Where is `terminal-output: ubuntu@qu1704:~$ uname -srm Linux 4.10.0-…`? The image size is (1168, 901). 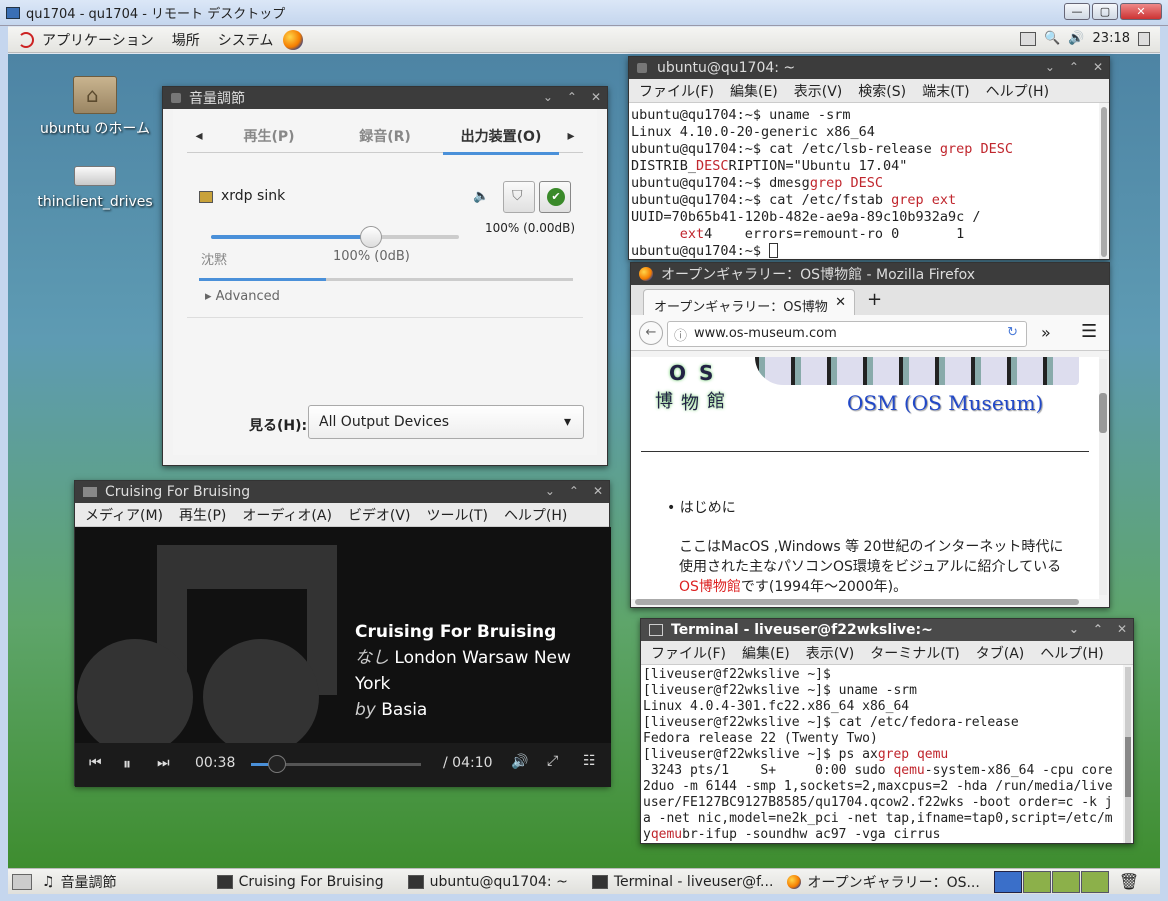
terminal-output: ubuntu@qu1704:~$ uname -srm Linux 4.10.0-… is located at coordinates (864, 181).